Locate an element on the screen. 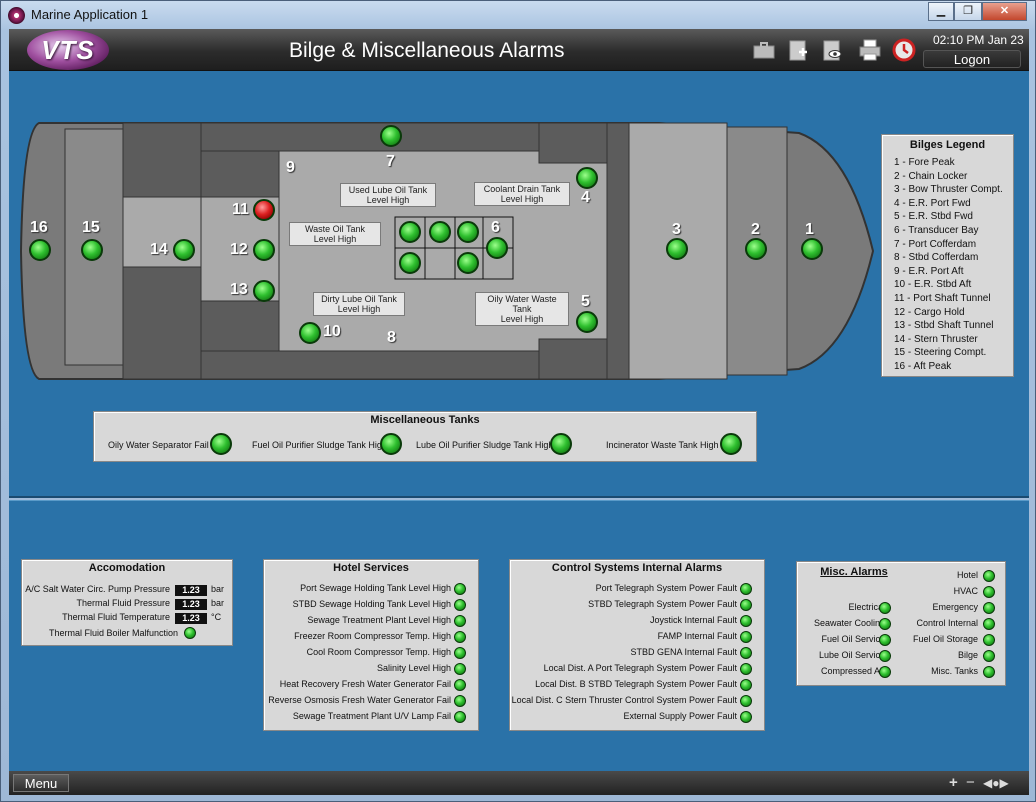  bilge-1-alarm-led is located at coordinates (812, 249).